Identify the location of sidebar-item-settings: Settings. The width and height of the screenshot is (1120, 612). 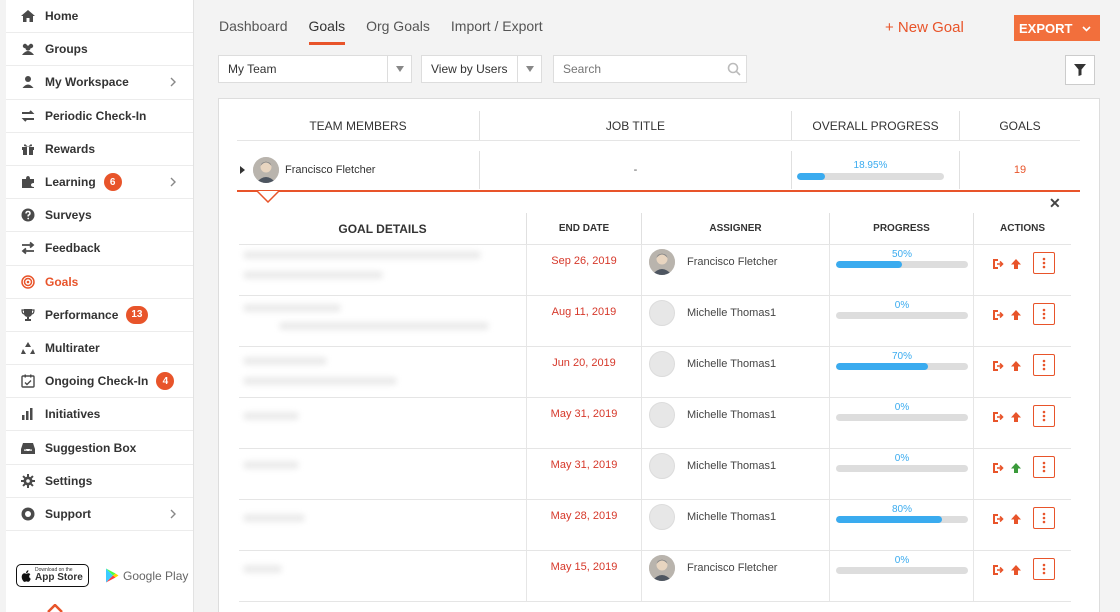
(99, 481).